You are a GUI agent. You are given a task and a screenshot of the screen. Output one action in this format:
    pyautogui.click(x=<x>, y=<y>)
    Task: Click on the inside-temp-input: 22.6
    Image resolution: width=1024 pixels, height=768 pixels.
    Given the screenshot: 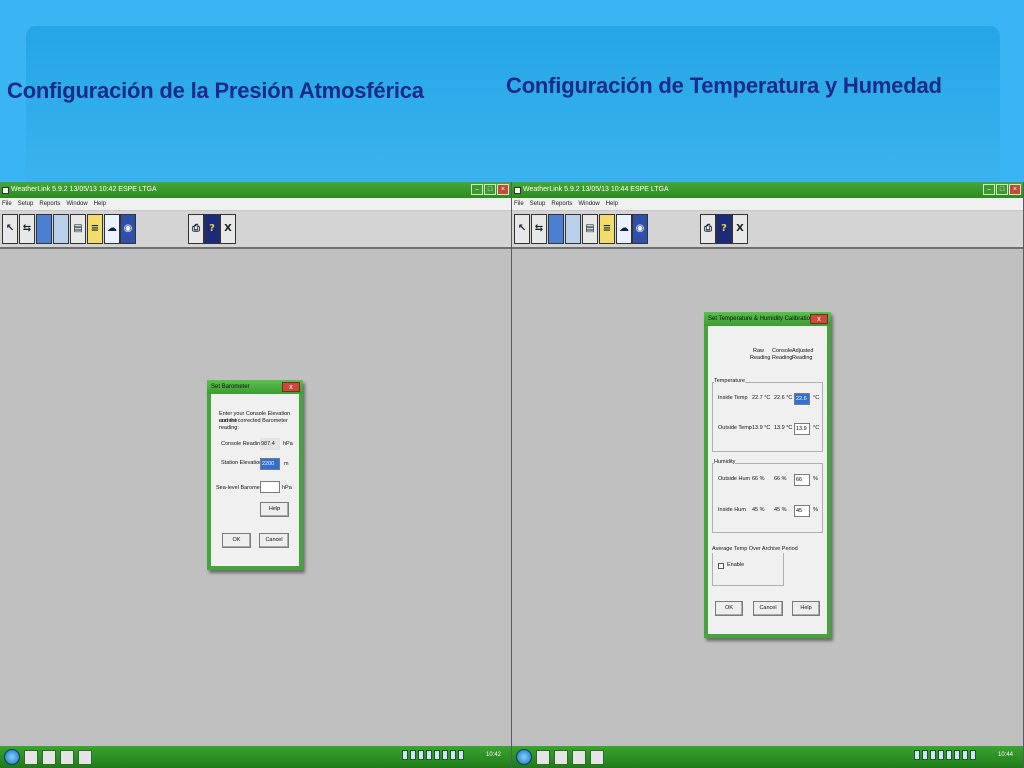 What is the action you would take?
    pyautogui.click(x=802, y=399)
    